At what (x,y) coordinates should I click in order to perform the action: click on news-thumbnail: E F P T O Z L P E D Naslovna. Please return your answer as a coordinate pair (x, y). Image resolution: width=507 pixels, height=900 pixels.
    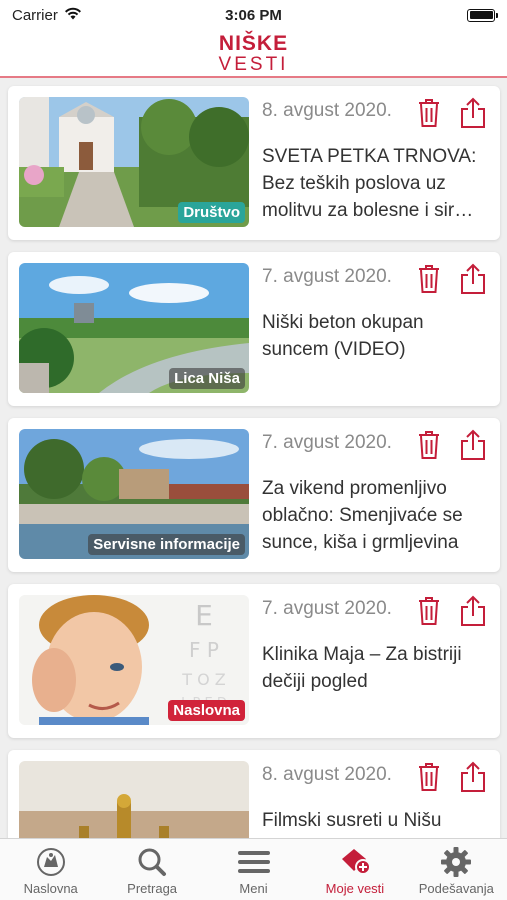
    Looking at the image, I should click on (134, 660).